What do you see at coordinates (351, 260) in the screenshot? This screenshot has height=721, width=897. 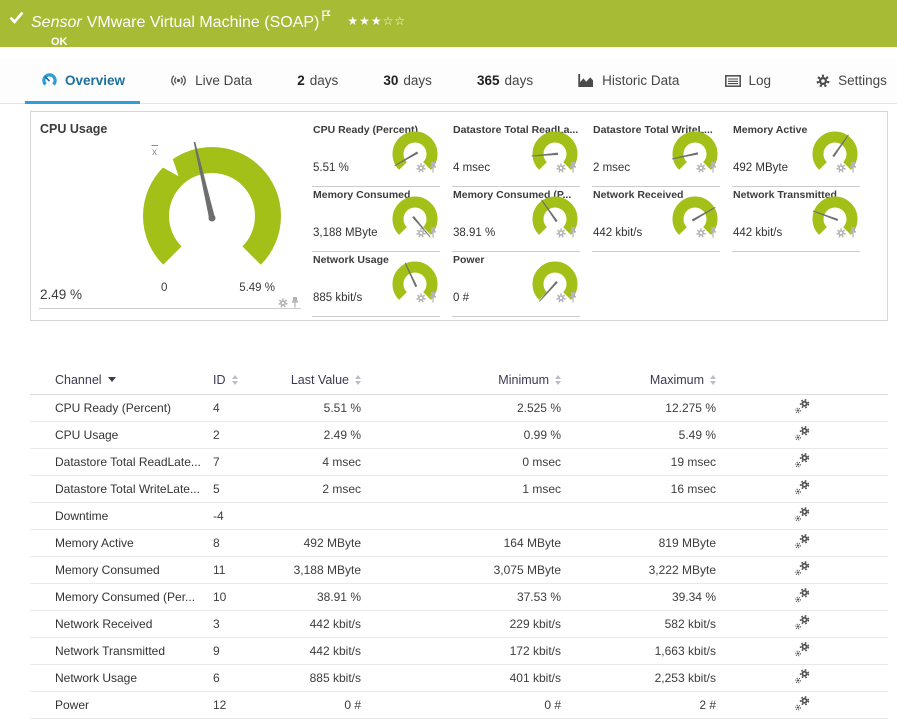 I see `tile-channel-name: Network Usage` at bounding box center [351, 260].